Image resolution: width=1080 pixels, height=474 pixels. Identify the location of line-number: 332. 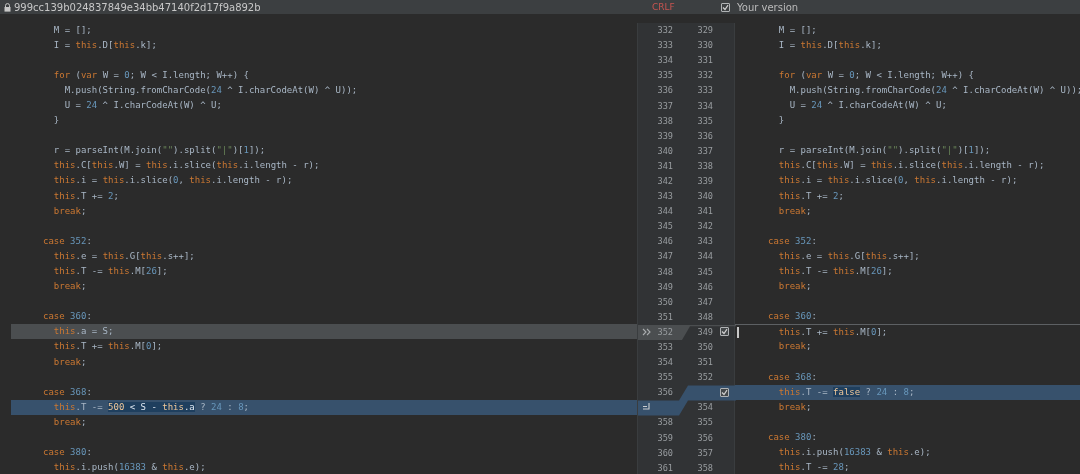
(704, 75).